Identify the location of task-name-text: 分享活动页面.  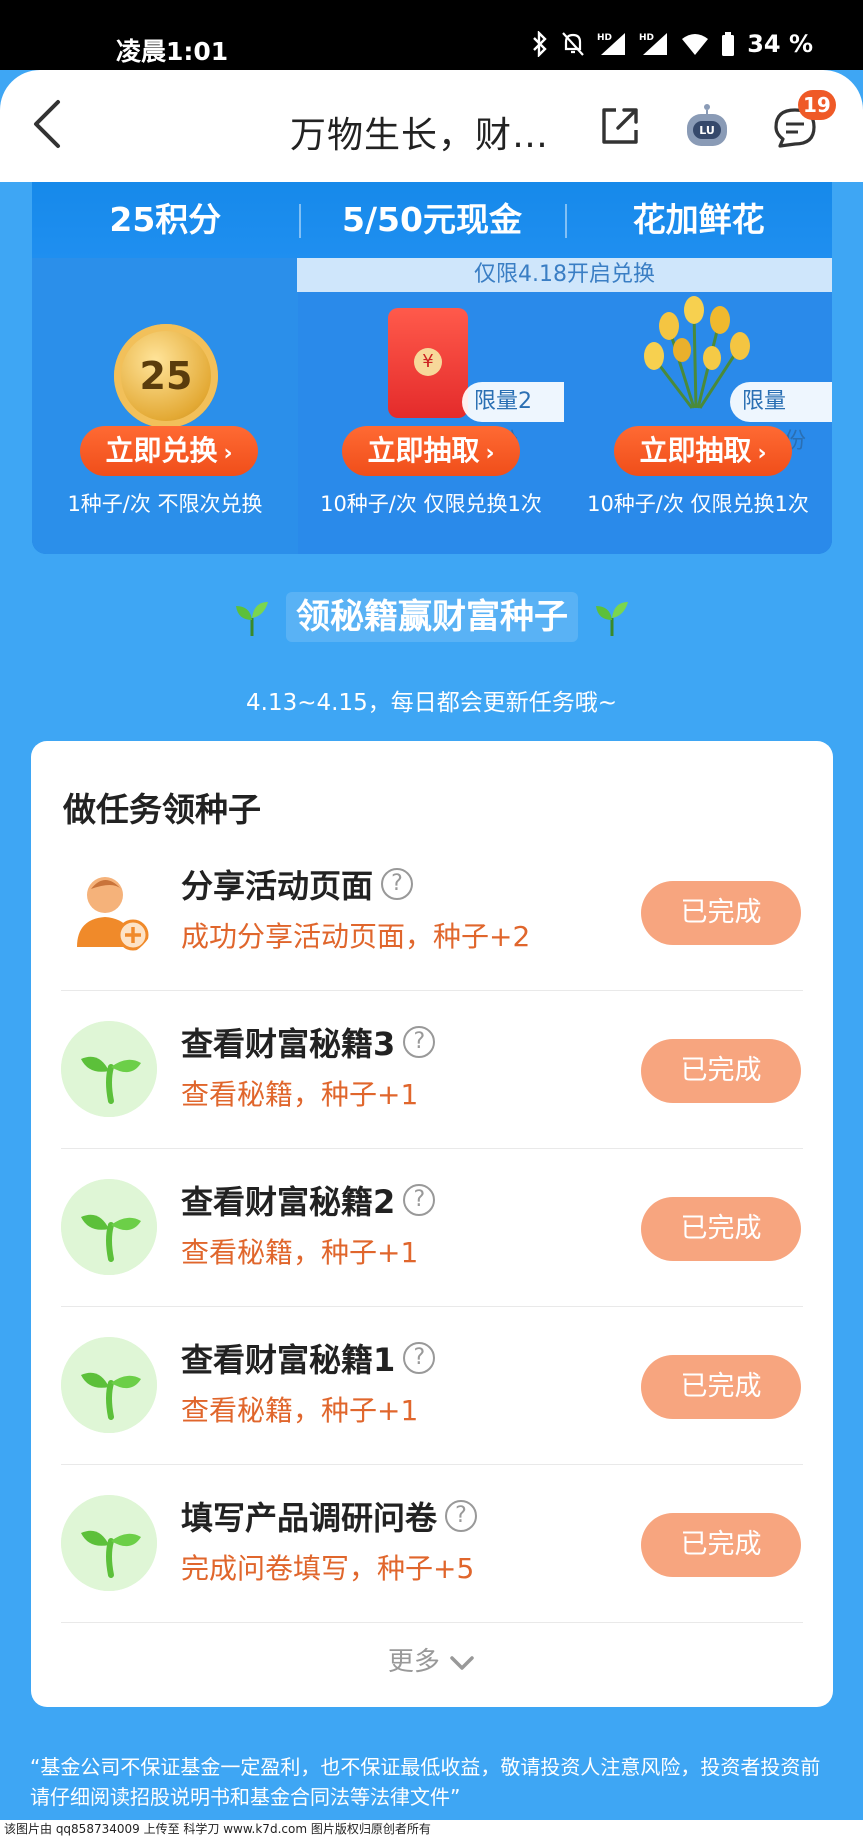
(277, 886).